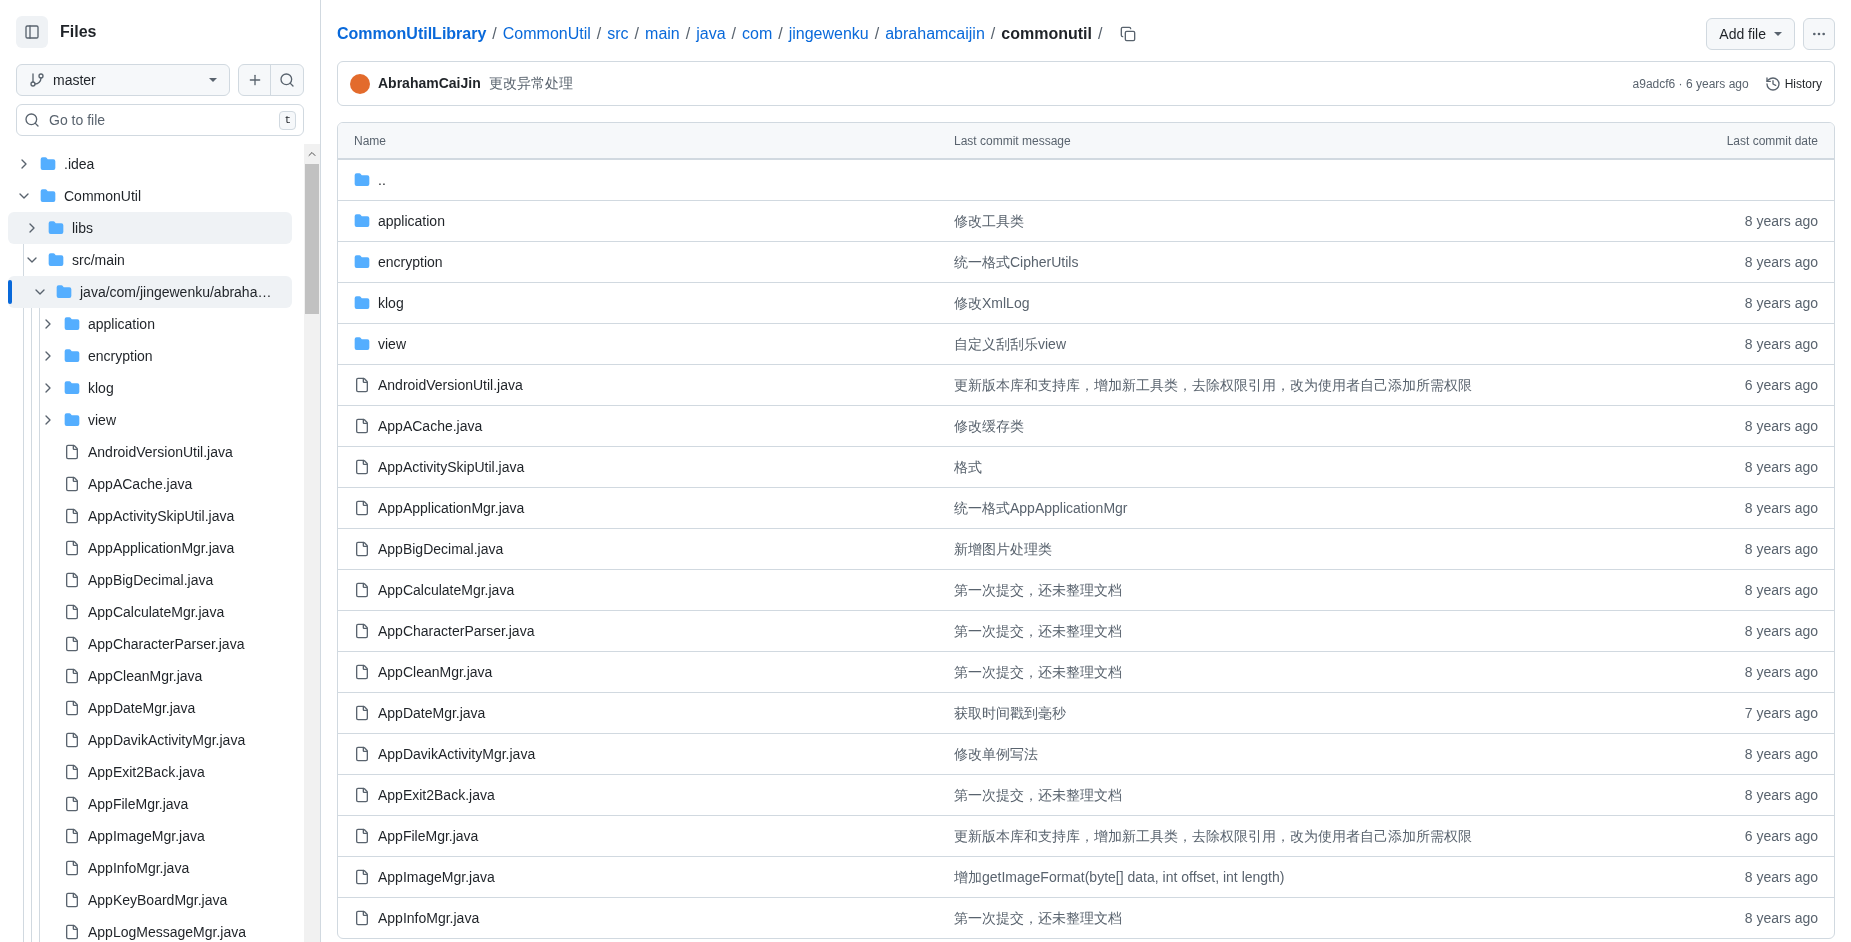 This screenshot has width=1851, height=942. Describe the element at coordinates (428, 836) in the screenshot. I see `file-name-link: AppFileMgr.java` at that location.